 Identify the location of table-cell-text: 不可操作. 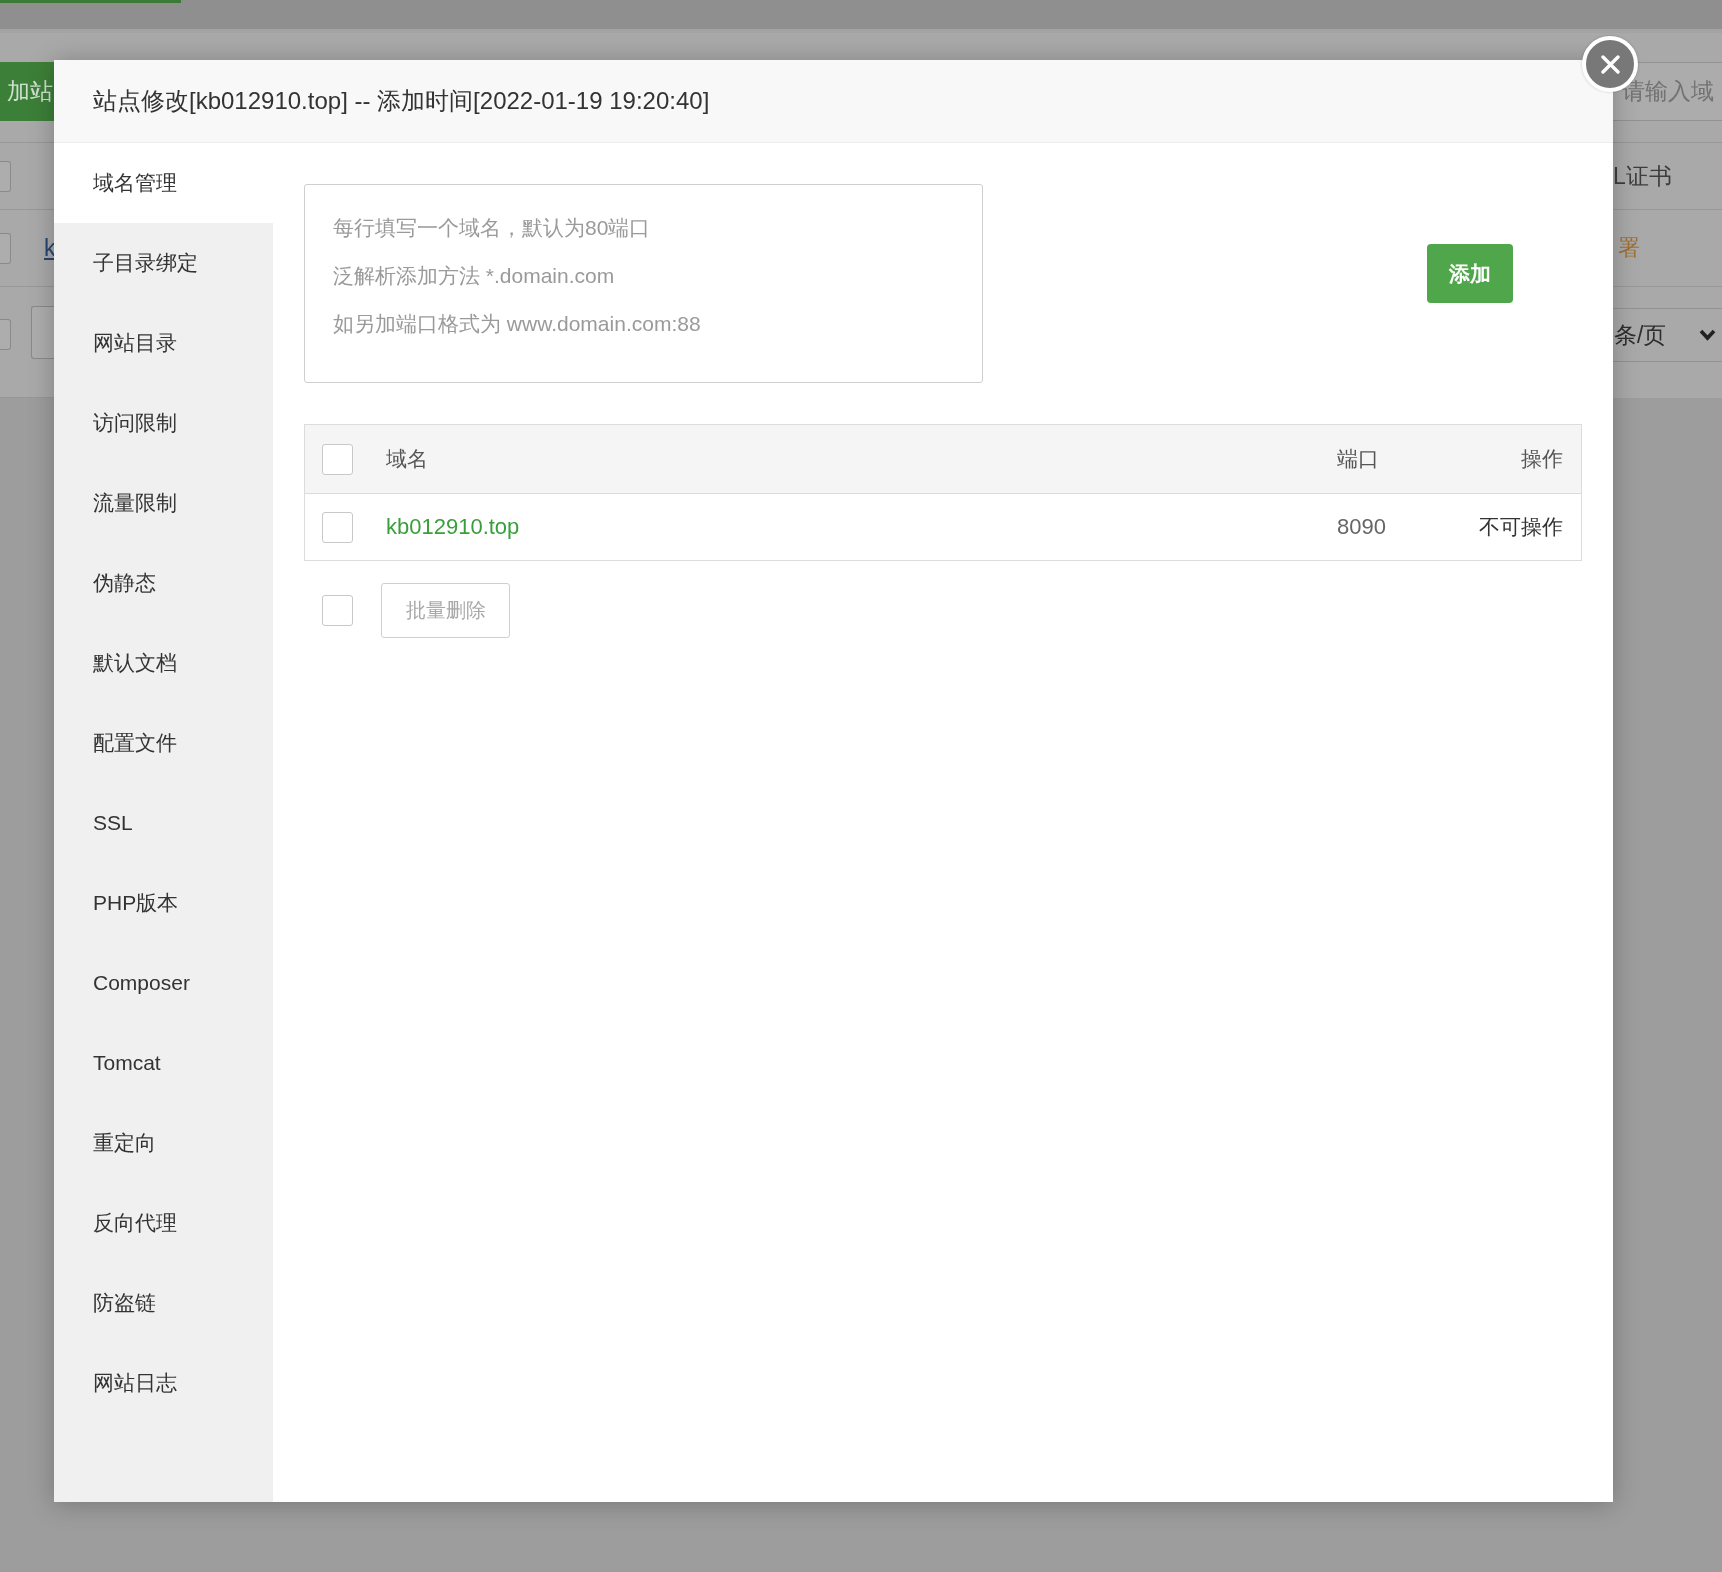
(1521, 527).